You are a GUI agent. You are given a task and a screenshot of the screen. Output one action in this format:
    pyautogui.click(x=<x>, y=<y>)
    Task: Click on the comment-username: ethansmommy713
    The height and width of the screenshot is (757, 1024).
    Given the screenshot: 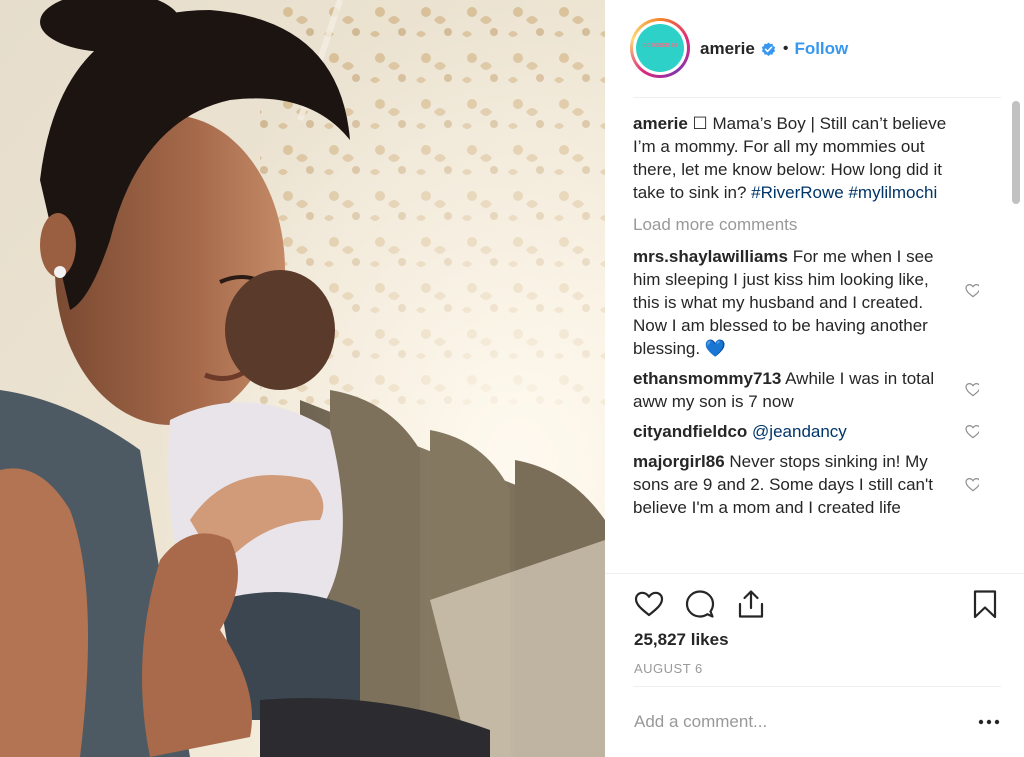 What is the action you would take?
    pyautogui.click(x=707, y=378)
    